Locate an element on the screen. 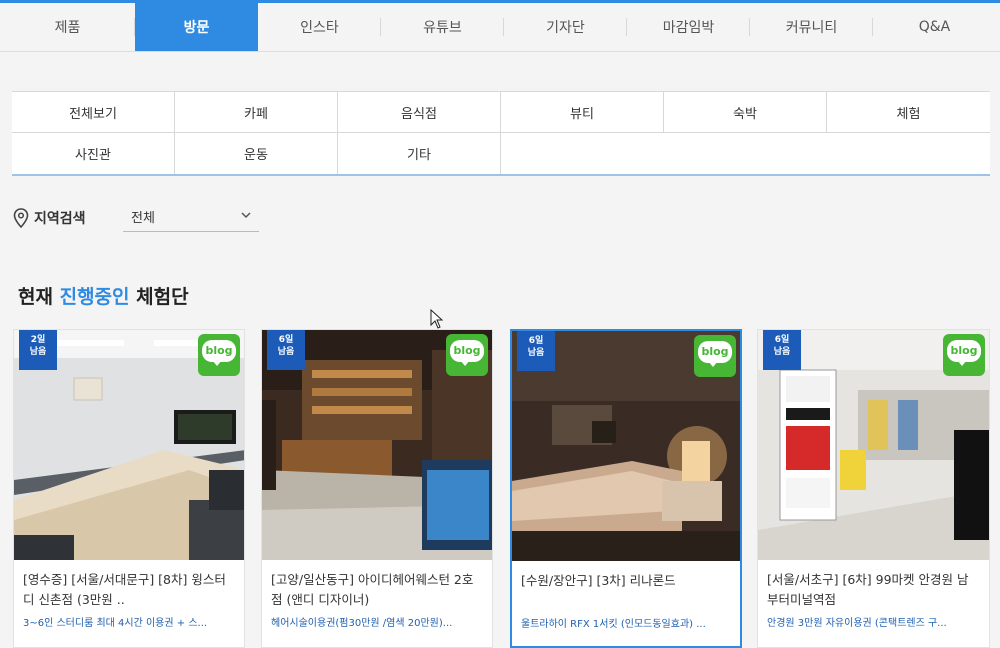 This screenshot has width=1000, height=648. category-cafe: 카페 is located at coordinates (256, 112).